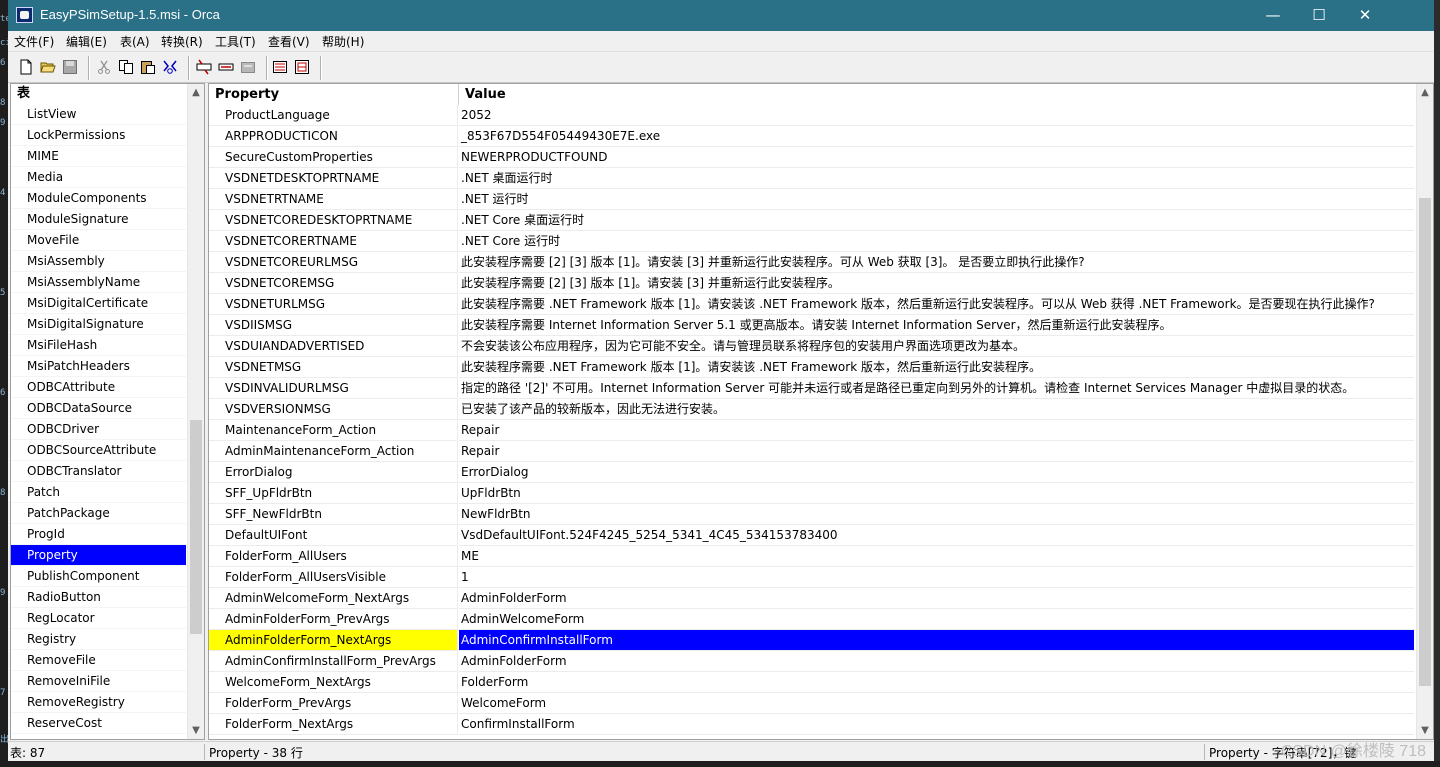  I want to click on property-cell: FolderForm_AllUsersVisible, so click(333, 577).